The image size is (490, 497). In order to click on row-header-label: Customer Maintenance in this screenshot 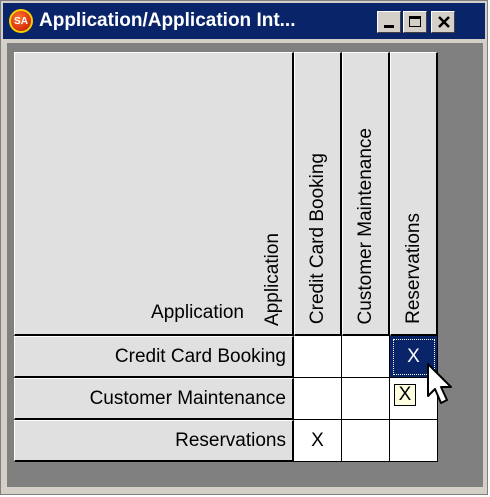, I will do `click(187, 398)`.